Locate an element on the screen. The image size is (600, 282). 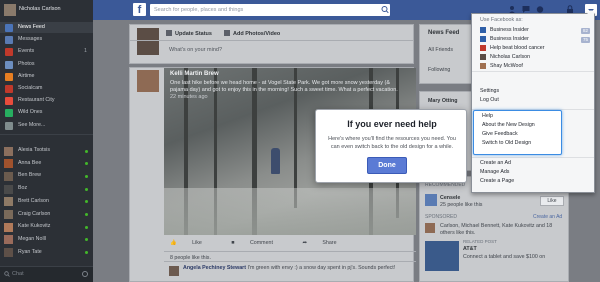
chat-friend-item: Brett Carlson is located at coordinates (46, 201).